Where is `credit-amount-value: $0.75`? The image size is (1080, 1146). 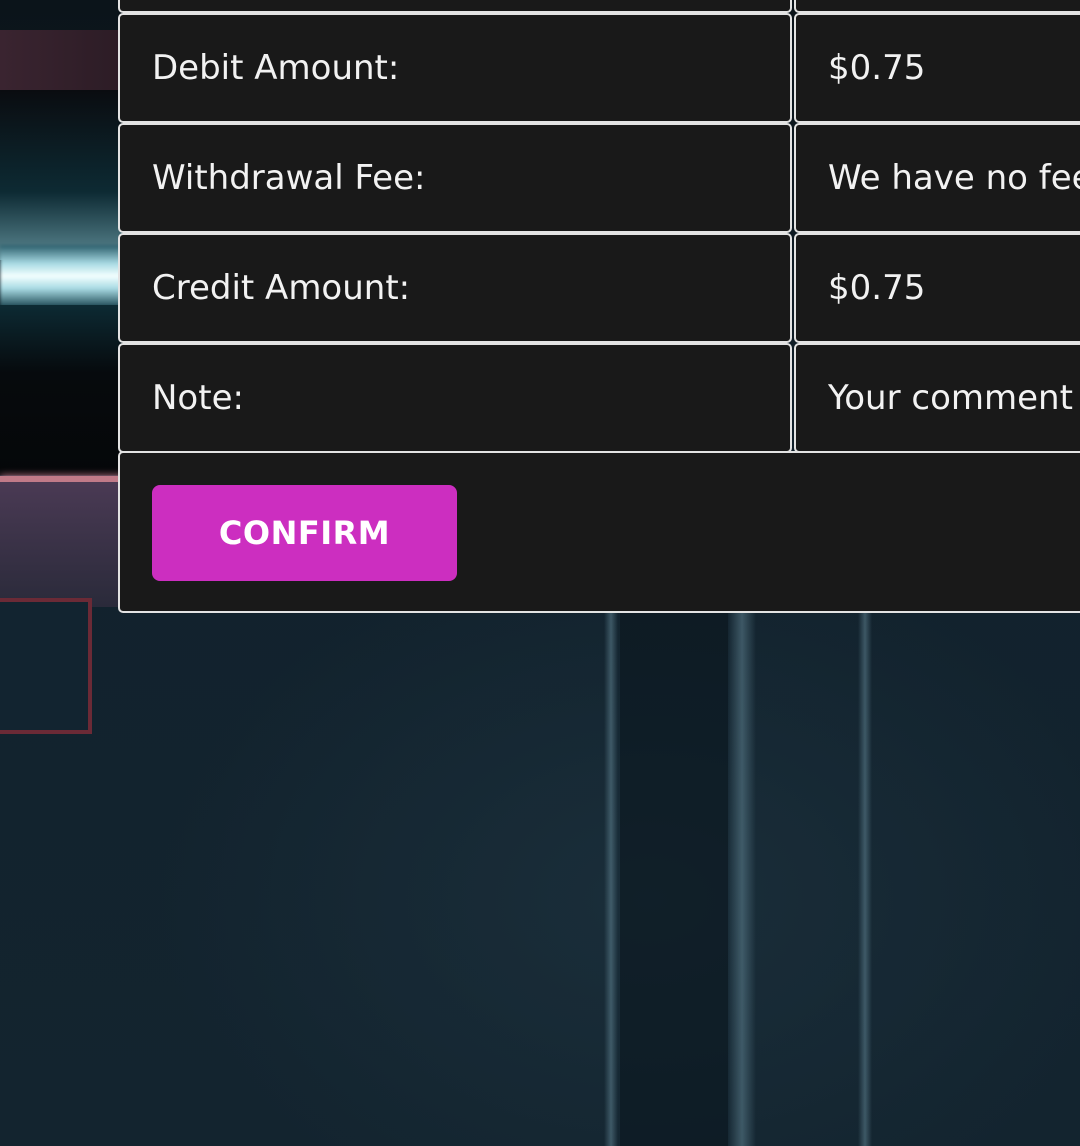
credit-amount-value: $0.75 is located at coordinates (937, 288).